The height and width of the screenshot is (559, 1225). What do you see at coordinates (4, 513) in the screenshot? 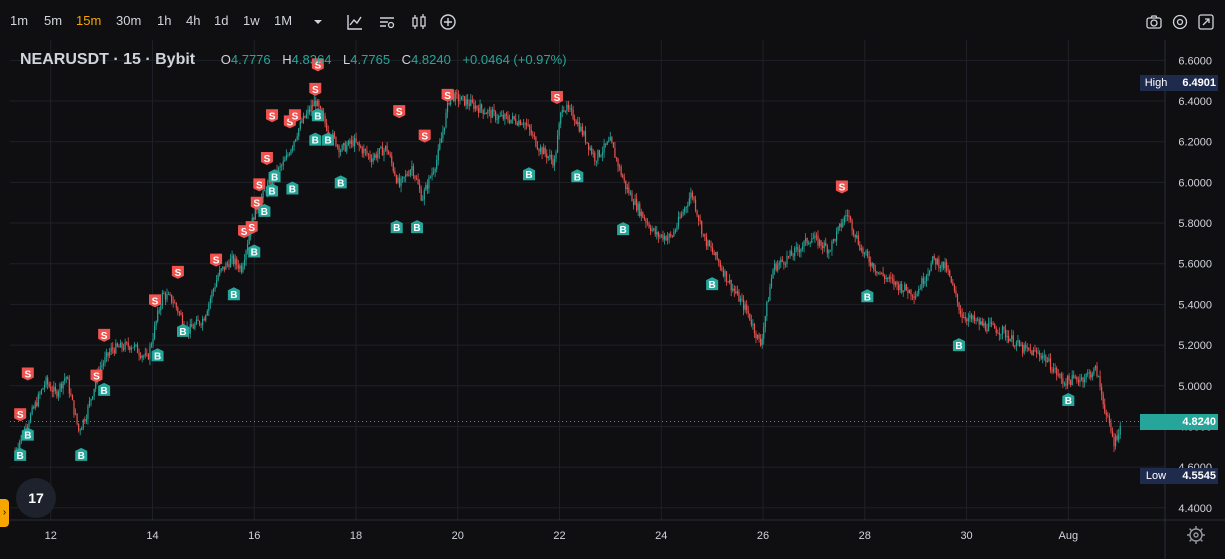
I see `side-panel-handle: ›` at bounding box center [4, 513].